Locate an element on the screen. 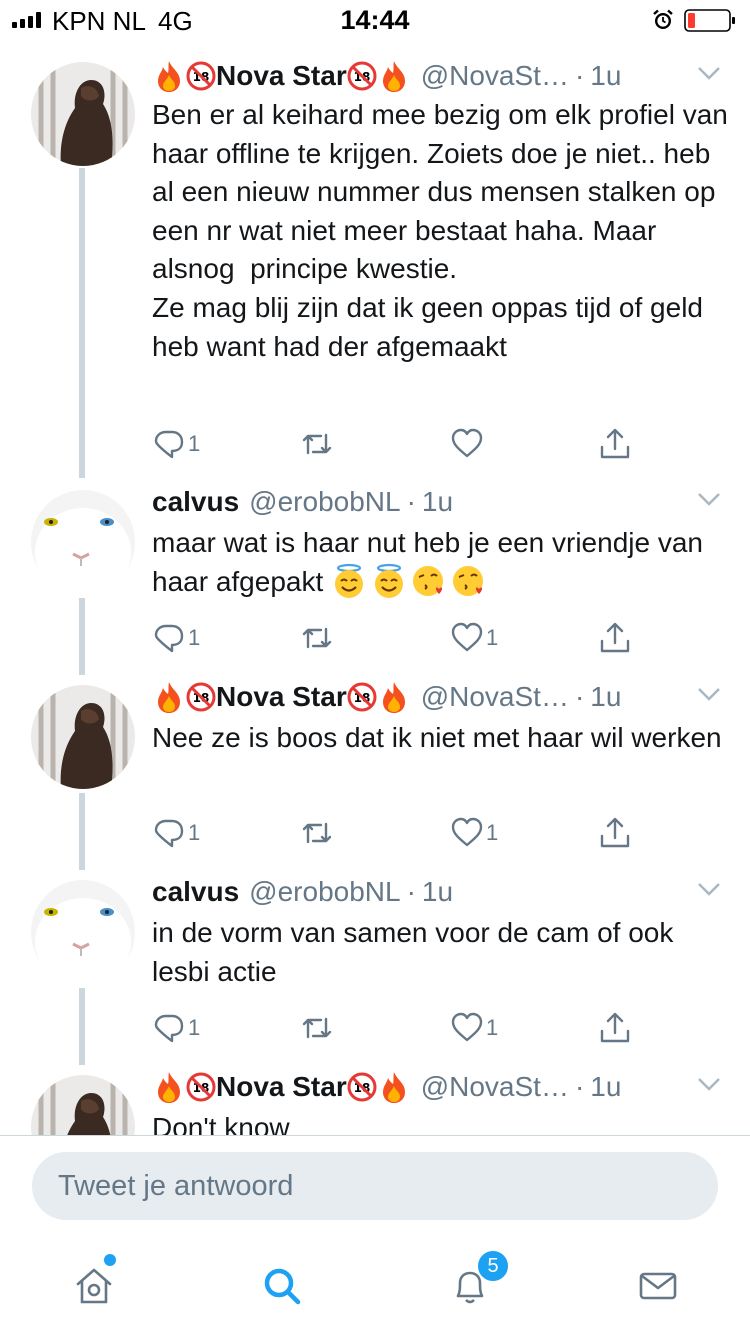 This screenshot has height=1334, width=750. reply-input is located at coordinates (375, 1186).